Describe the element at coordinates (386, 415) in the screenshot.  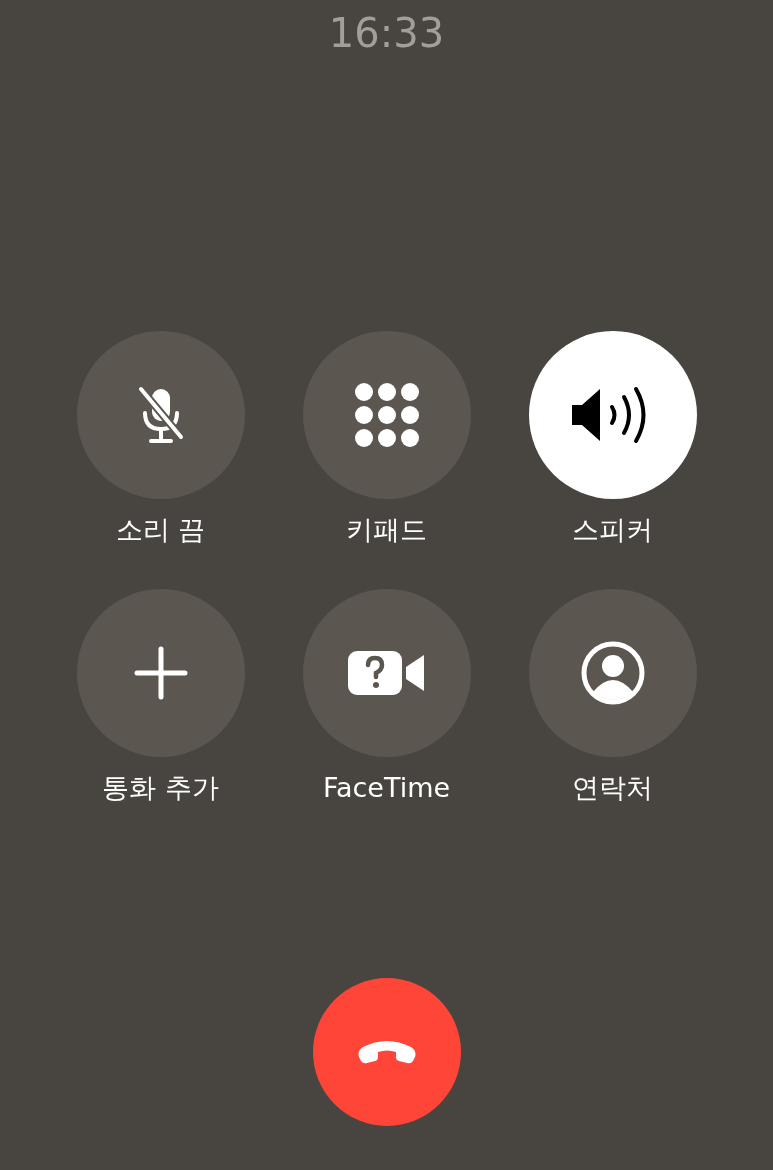
I see `keypad-icon` at that location.